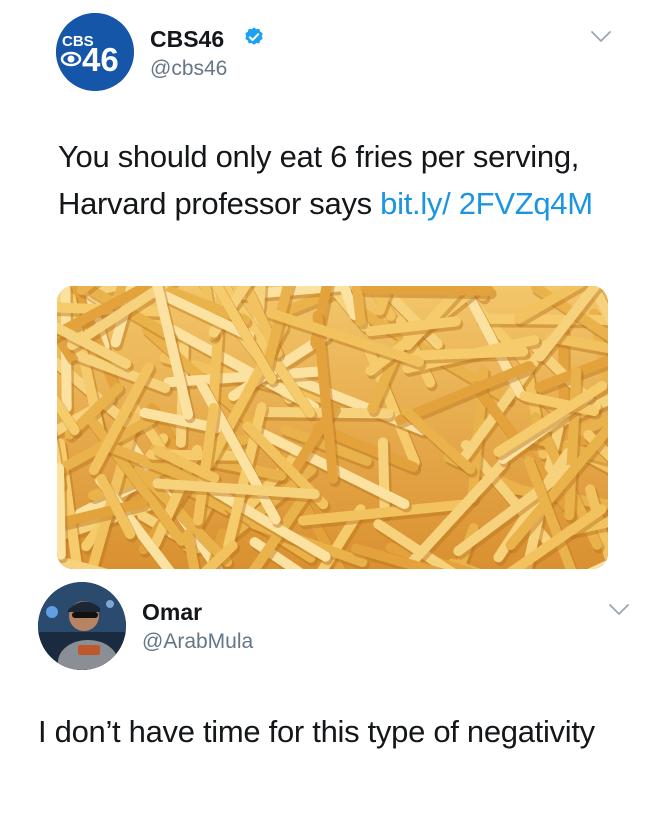 The image size is (665, 815). What do you see at coordinates (486, 203) in the screenshot?
I see `tweet-link: bit.ly/ 2FVZq4M` at bounding box center [486, 203].